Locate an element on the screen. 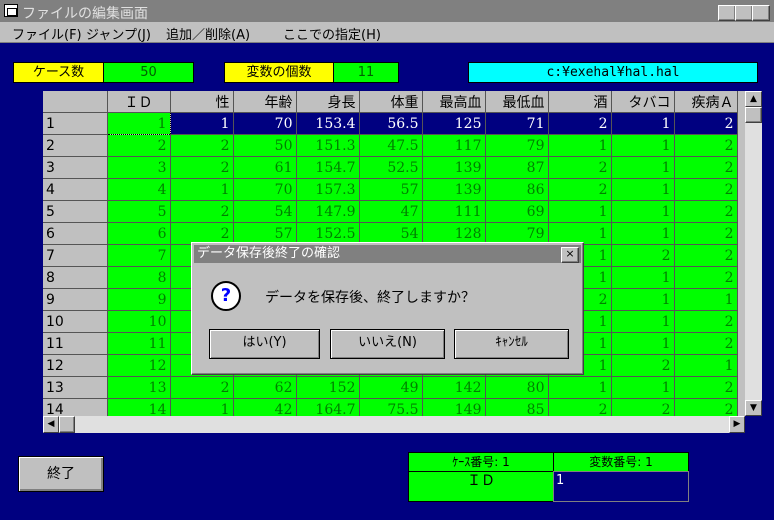  grid-cell: 61 is located at coordinates (265, 167).